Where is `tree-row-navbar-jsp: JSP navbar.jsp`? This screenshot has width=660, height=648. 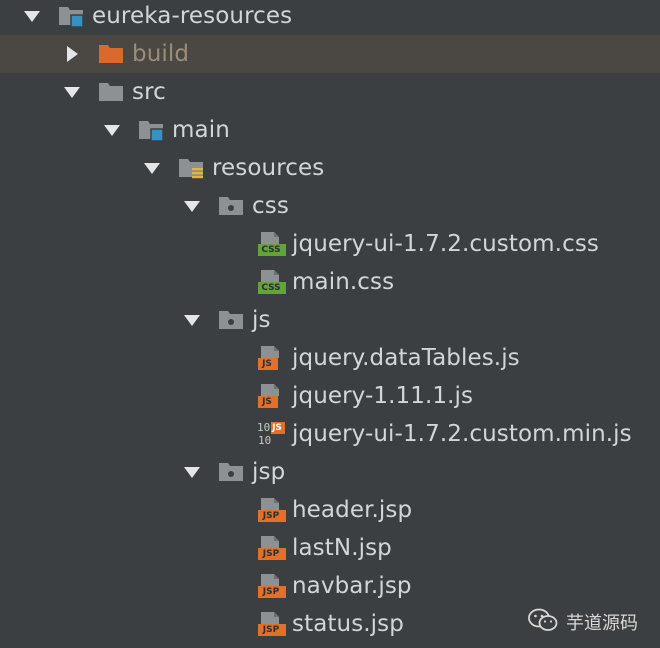 tree-row-navbar-jsp: JSP navbar.jsp is located at coordinates (330, 586).